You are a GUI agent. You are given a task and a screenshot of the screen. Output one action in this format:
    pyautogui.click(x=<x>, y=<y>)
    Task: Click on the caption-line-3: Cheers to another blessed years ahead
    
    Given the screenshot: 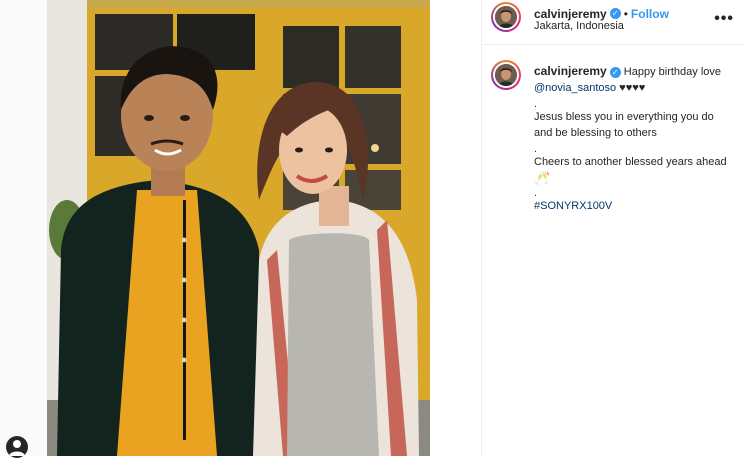 What is the action you would take?
    pyautogui.click(x=630, y=162)
    